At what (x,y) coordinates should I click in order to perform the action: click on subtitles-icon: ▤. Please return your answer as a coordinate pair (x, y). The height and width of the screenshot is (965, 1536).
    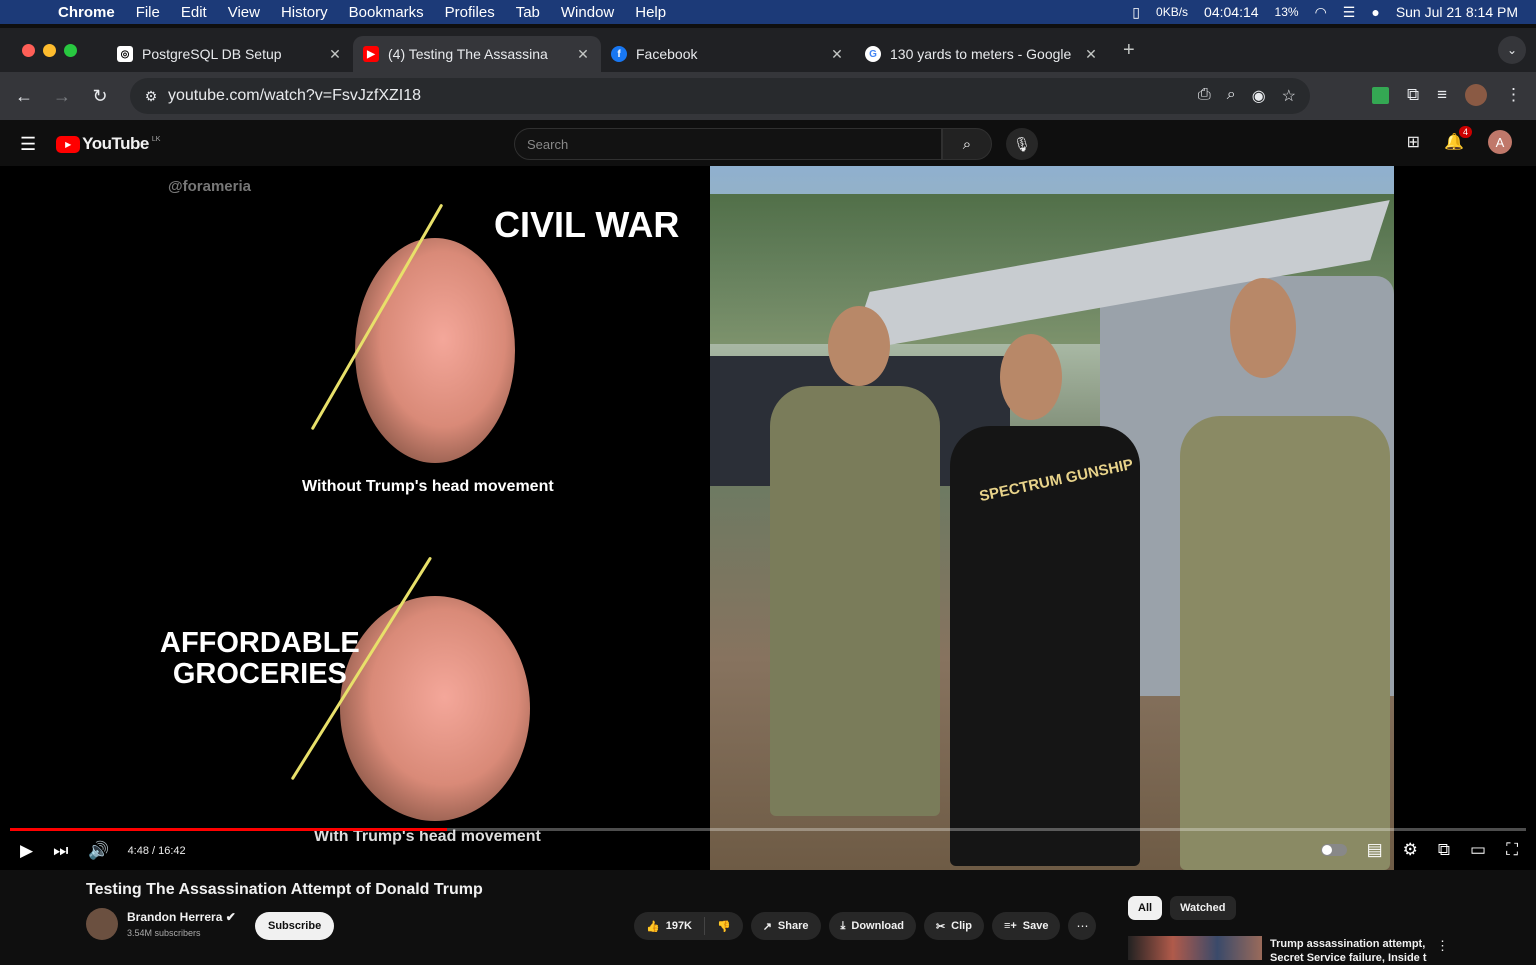
    Looking at the image, I should click on (1375, 850).